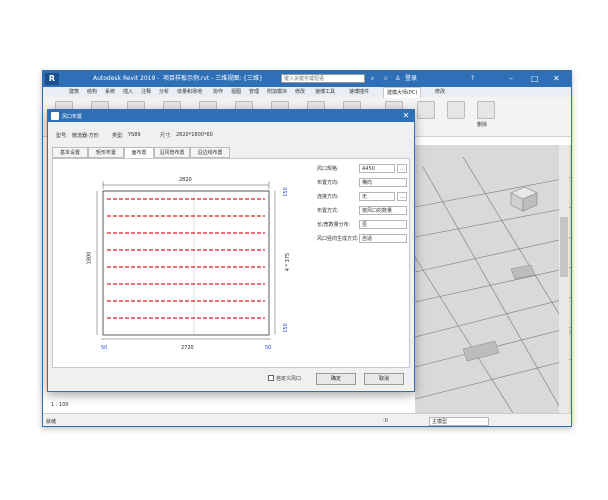 This screenshot has height=500, width=608. Describe the element at coordinates (406, 116) in the screenshot. I see `dialog-close-button: ✕` at that location.